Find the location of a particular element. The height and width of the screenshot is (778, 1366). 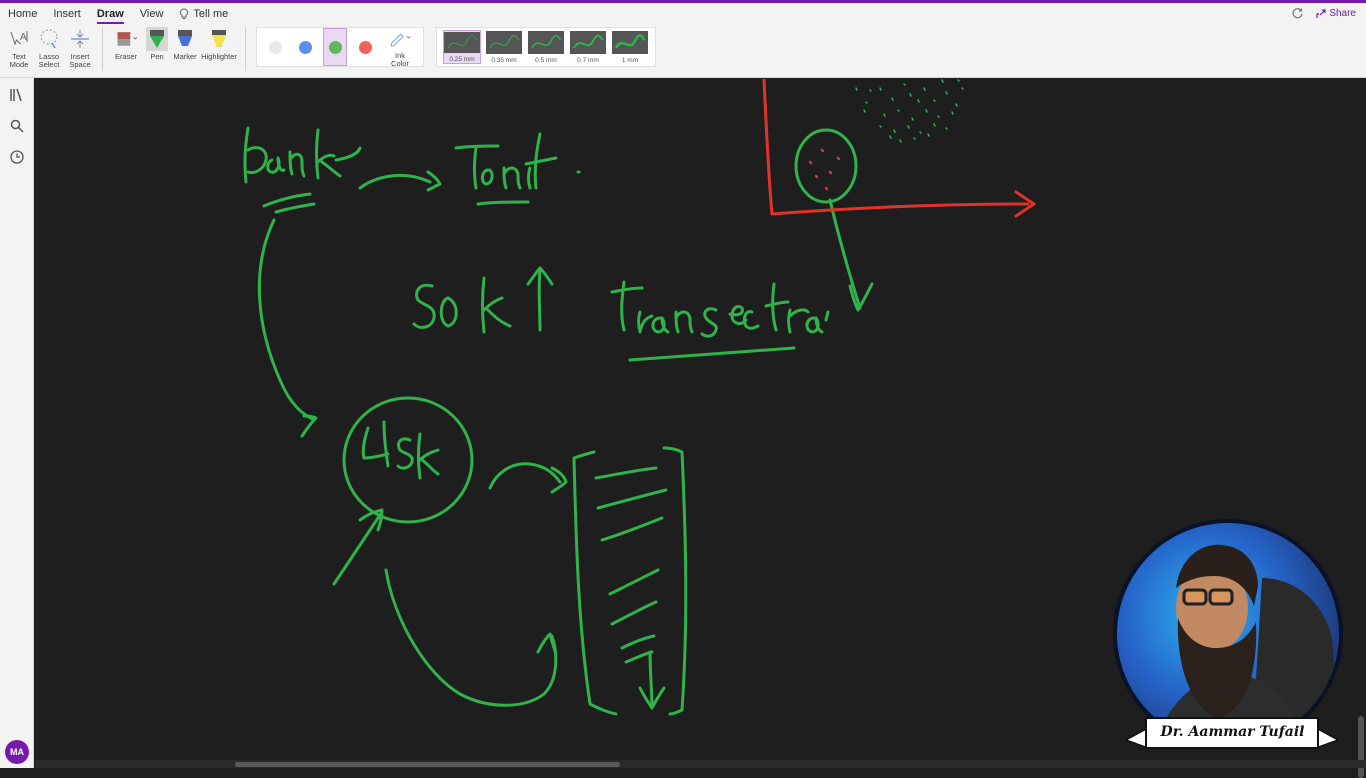

ink-word-transaction is located at coordinates (720, 309).